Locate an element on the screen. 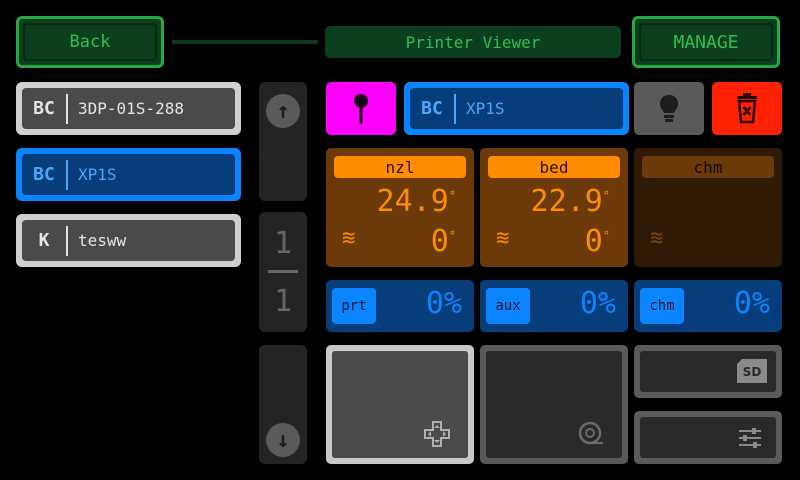 The height and width of the screenshot is (480, 800). page-divider is located at coordinates (283, 271).